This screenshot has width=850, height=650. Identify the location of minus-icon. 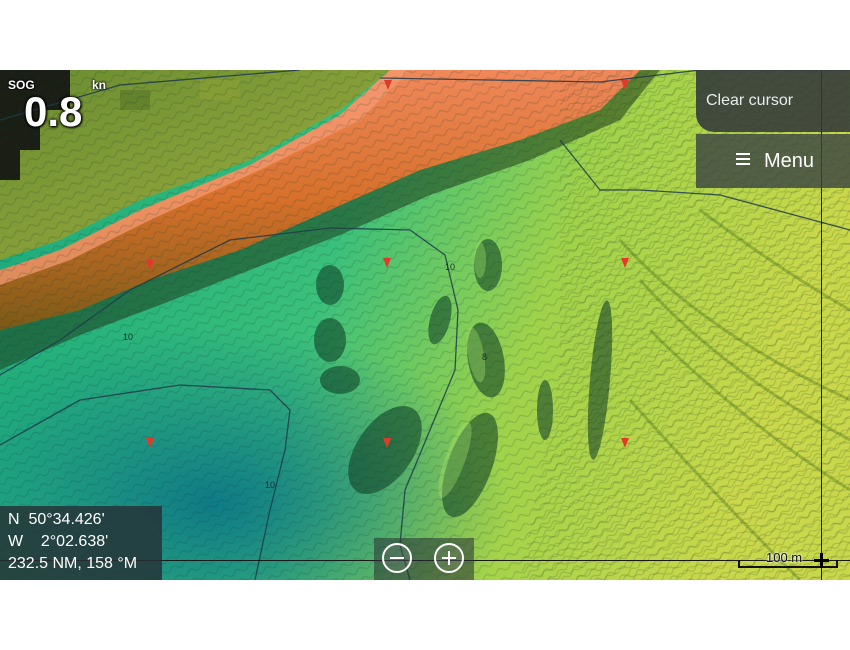
(397, 558).